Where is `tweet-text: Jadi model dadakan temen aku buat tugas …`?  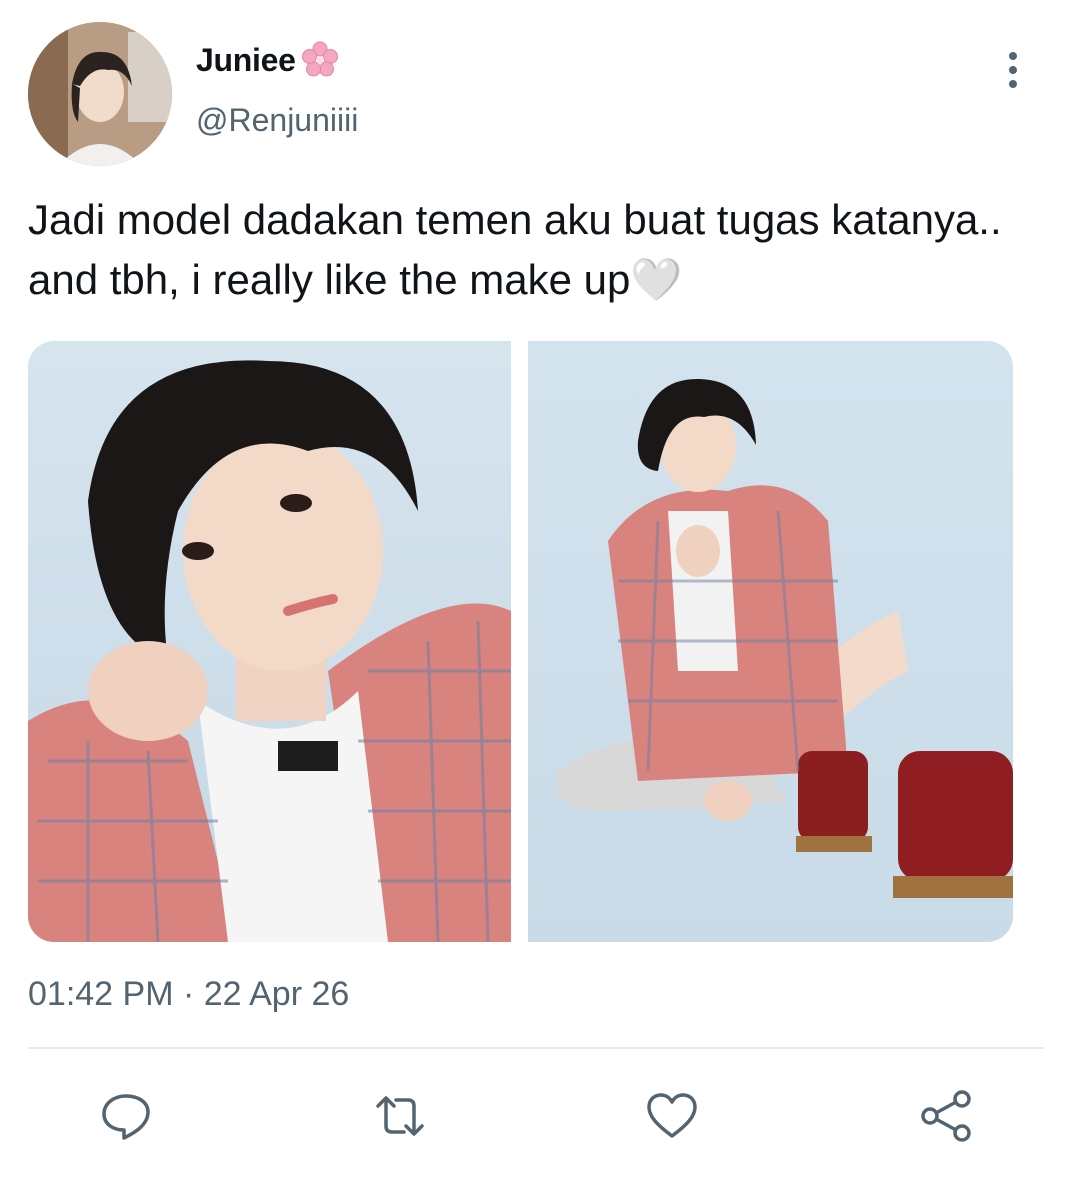 tweet-text: Jadi model dadakan temen aku buat tugas … is located at coordinates (521, 249).